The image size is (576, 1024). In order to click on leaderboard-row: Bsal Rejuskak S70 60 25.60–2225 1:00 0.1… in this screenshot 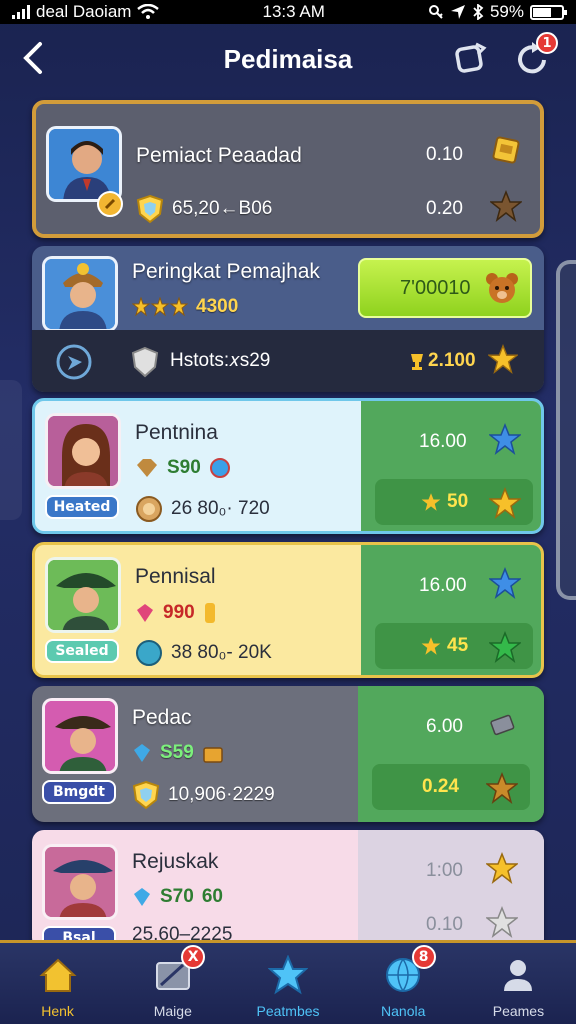, I will do `click(288, 890)`.